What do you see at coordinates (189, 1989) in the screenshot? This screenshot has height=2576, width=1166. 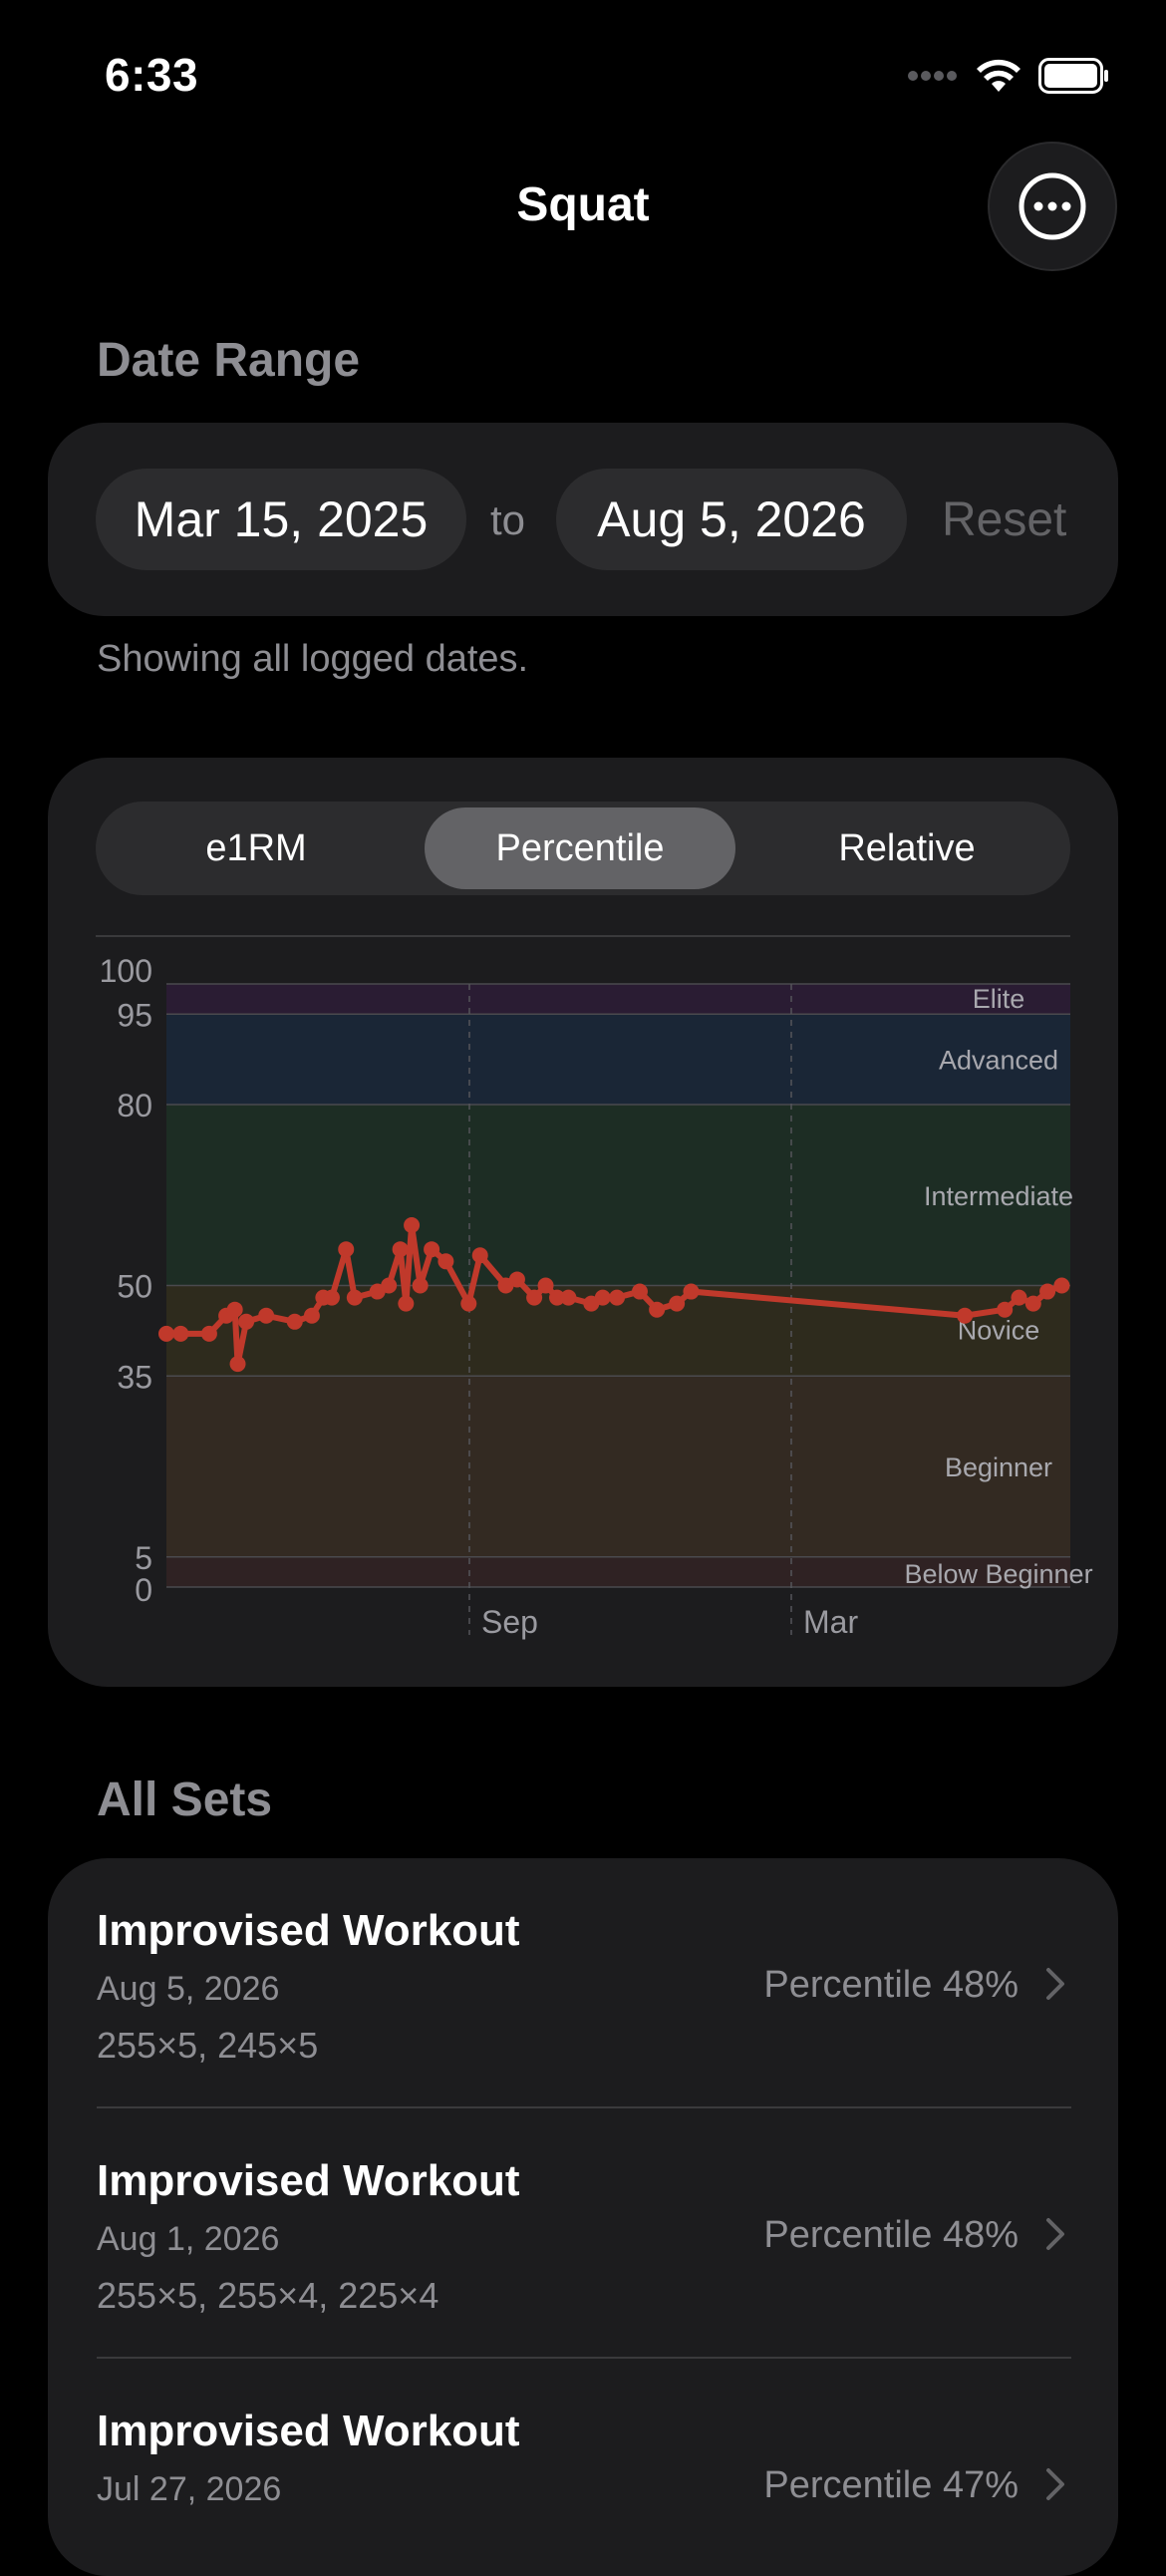 I see `workout-date: Aug 5, 2026` at bounding box center [189, 1989].